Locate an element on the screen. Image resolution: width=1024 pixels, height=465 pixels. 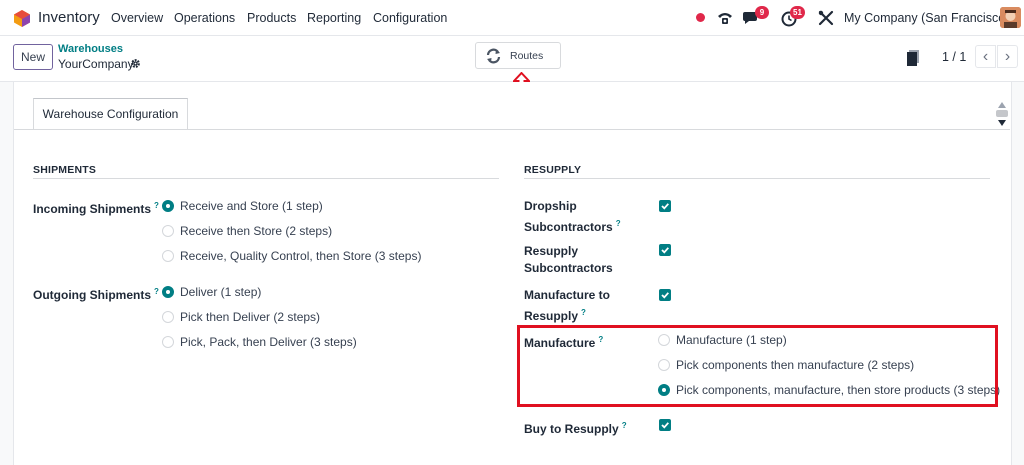
menu-overview: Overview is located at coordinates (137, 18).